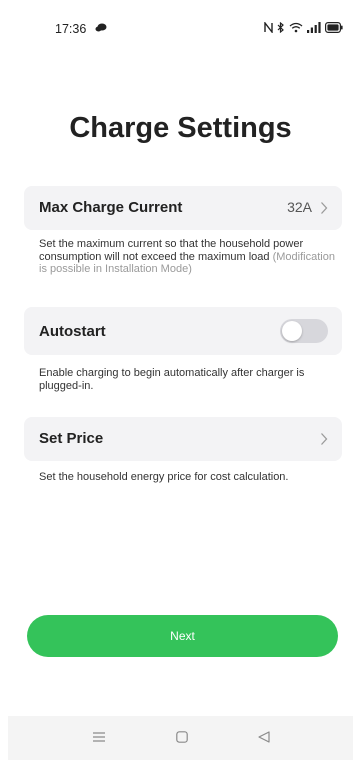  Describe the element at coordinates (292, 331) in the screenshot. I see `toggle-knob` at that location.